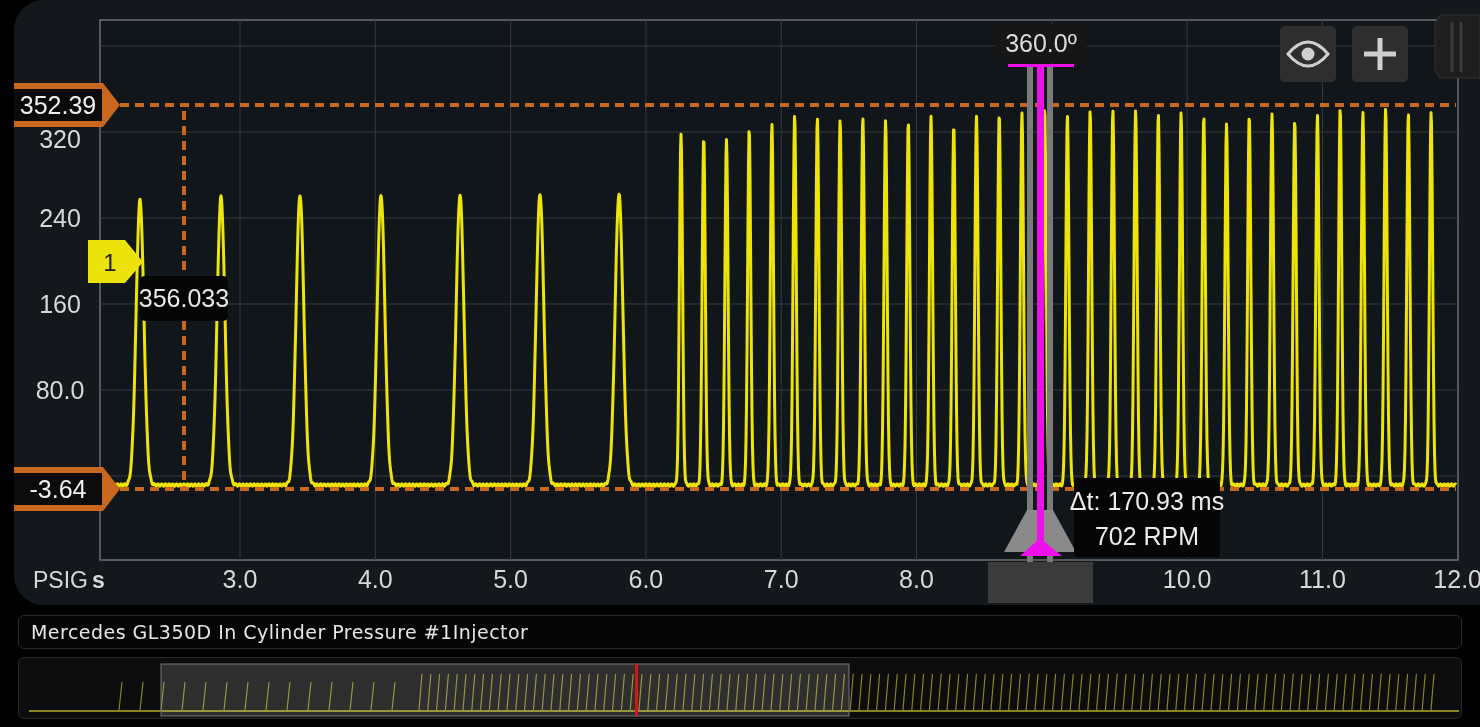 The width and height of the screenshot is (1480, 727). I want to click on x-axis-label: 4.0, so click(375, 579).